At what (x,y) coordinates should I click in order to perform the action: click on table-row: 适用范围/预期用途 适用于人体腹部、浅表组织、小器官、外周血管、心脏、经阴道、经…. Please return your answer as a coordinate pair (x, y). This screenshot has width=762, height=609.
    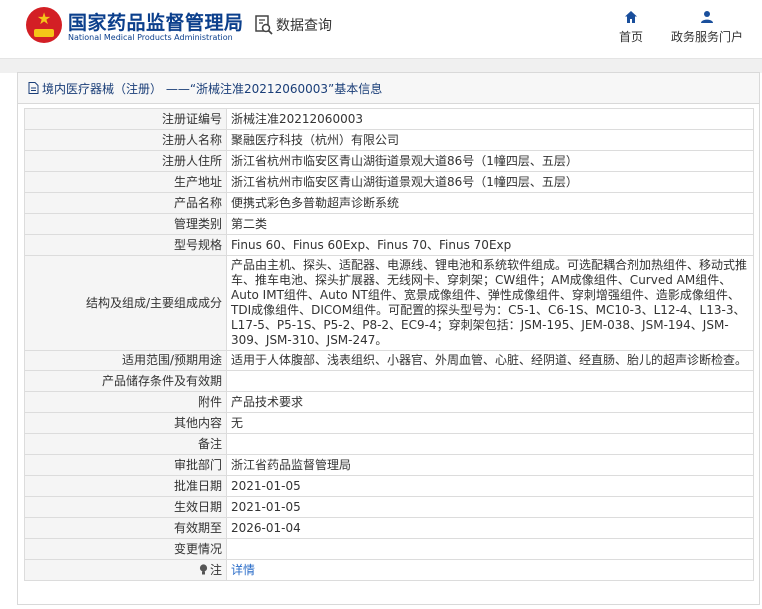
    Looking at the image, I should click on (389, 360).